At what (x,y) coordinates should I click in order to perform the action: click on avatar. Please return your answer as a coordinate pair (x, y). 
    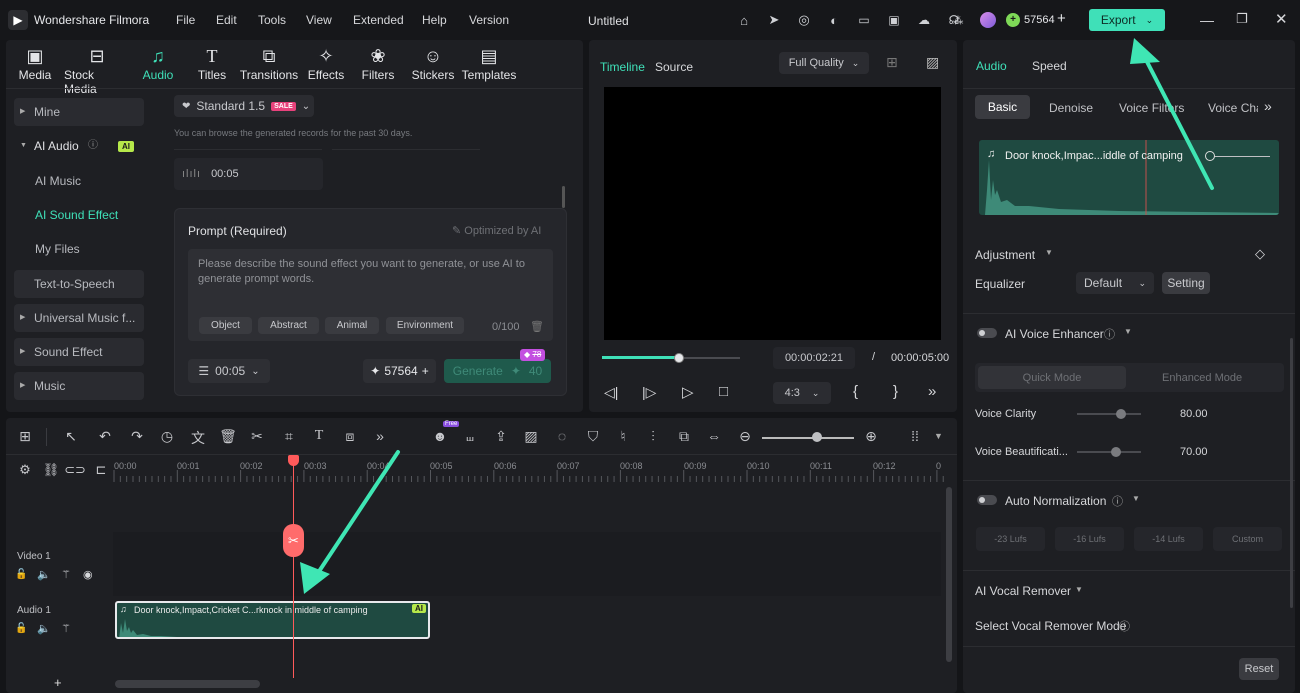
    Looking at the image, I should click on (988, 20).